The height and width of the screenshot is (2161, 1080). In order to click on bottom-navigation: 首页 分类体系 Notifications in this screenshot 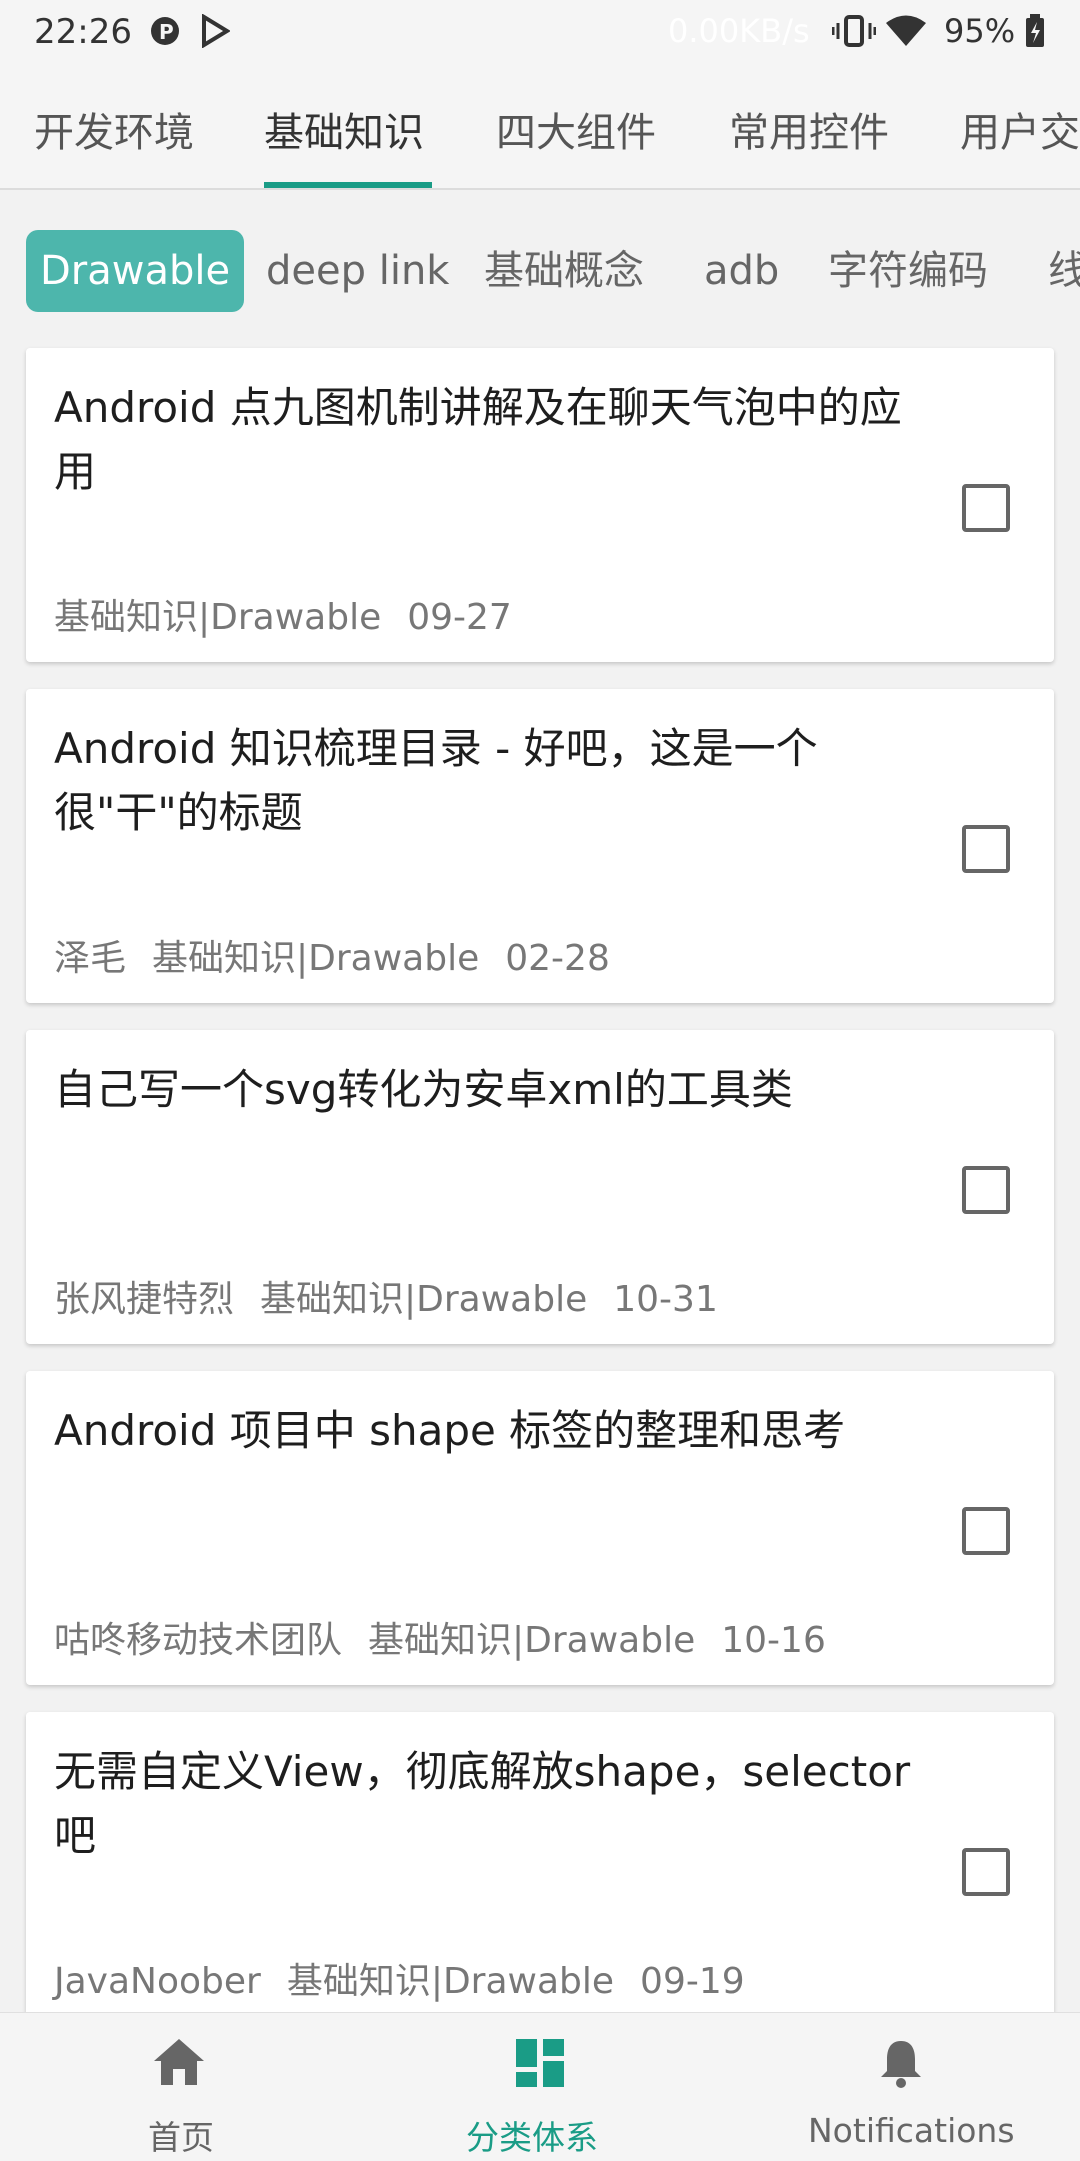, I will do `click(540, 2086)`.